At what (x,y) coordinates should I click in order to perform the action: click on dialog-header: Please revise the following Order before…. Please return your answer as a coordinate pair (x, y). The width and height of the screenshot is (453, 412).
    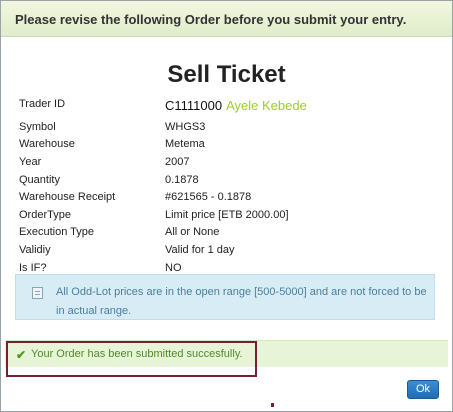
    Looking at the image, I should click on (226, 19).